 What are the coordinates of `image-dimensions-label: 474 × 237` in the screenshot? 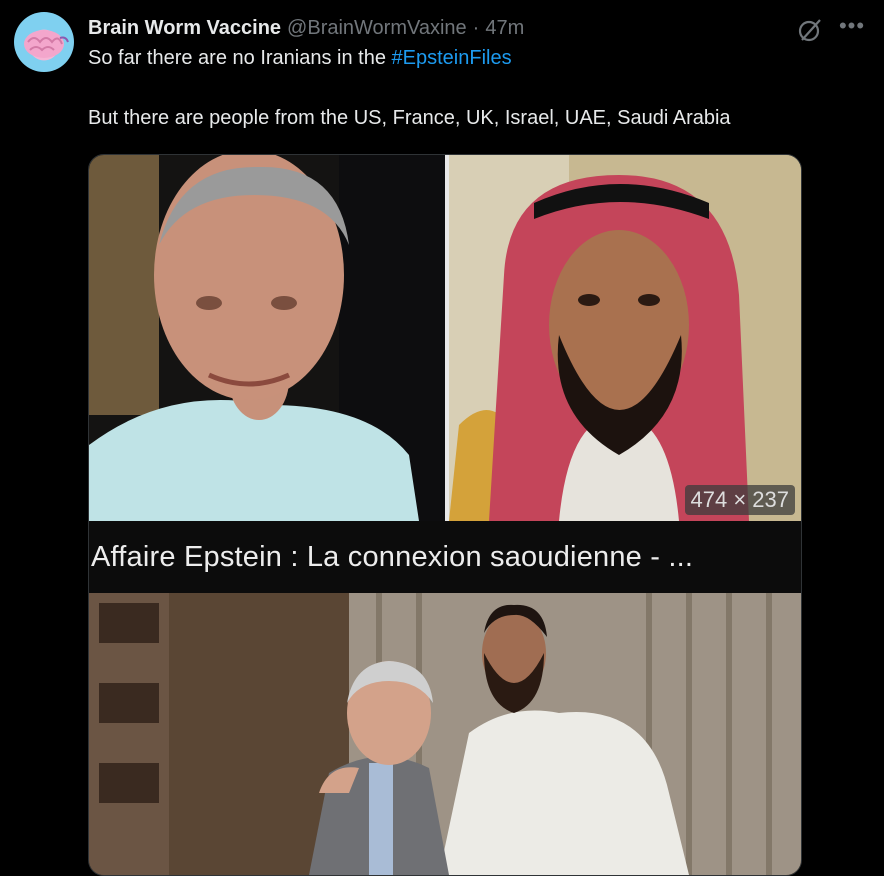 It's located at (739, 500).